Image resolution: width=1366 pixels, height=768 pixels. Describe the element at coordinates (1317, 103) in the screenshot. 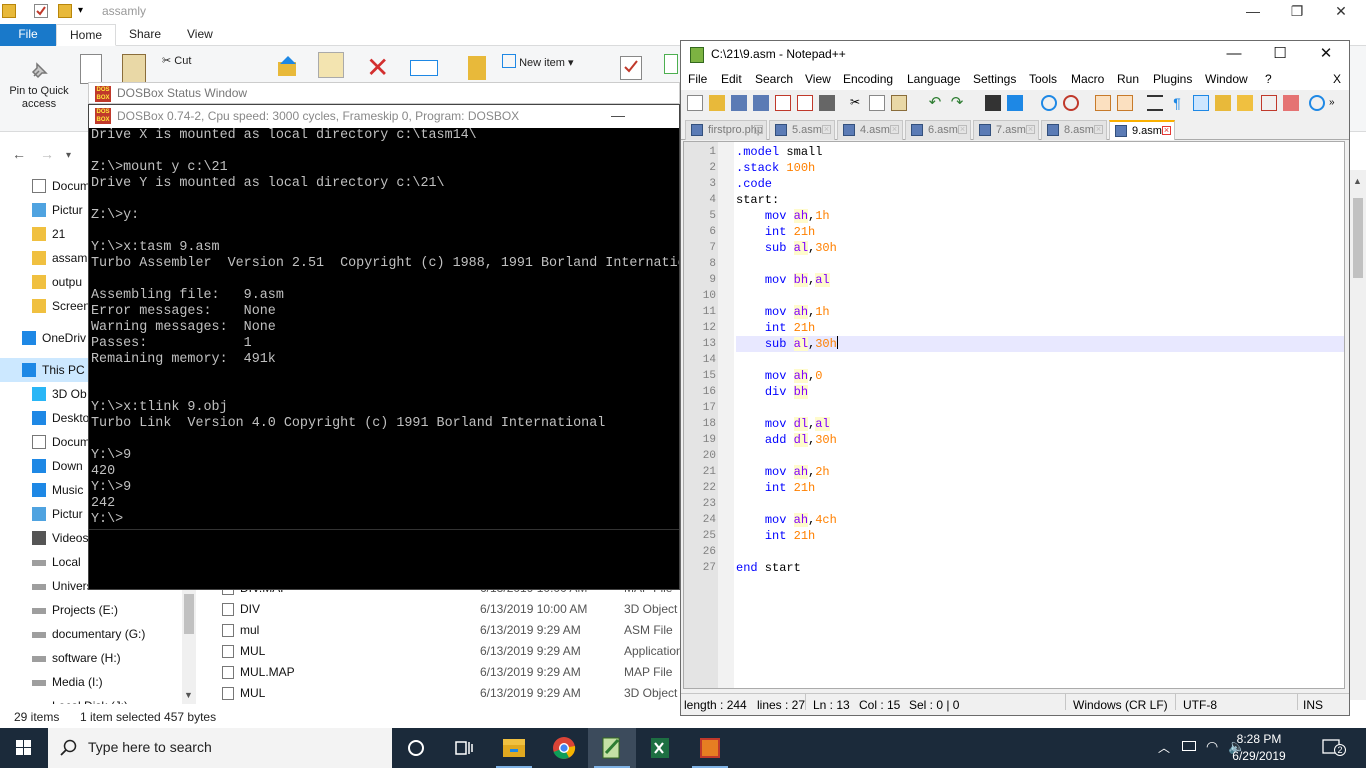

I see `monitoring-eye-icon` at that location.